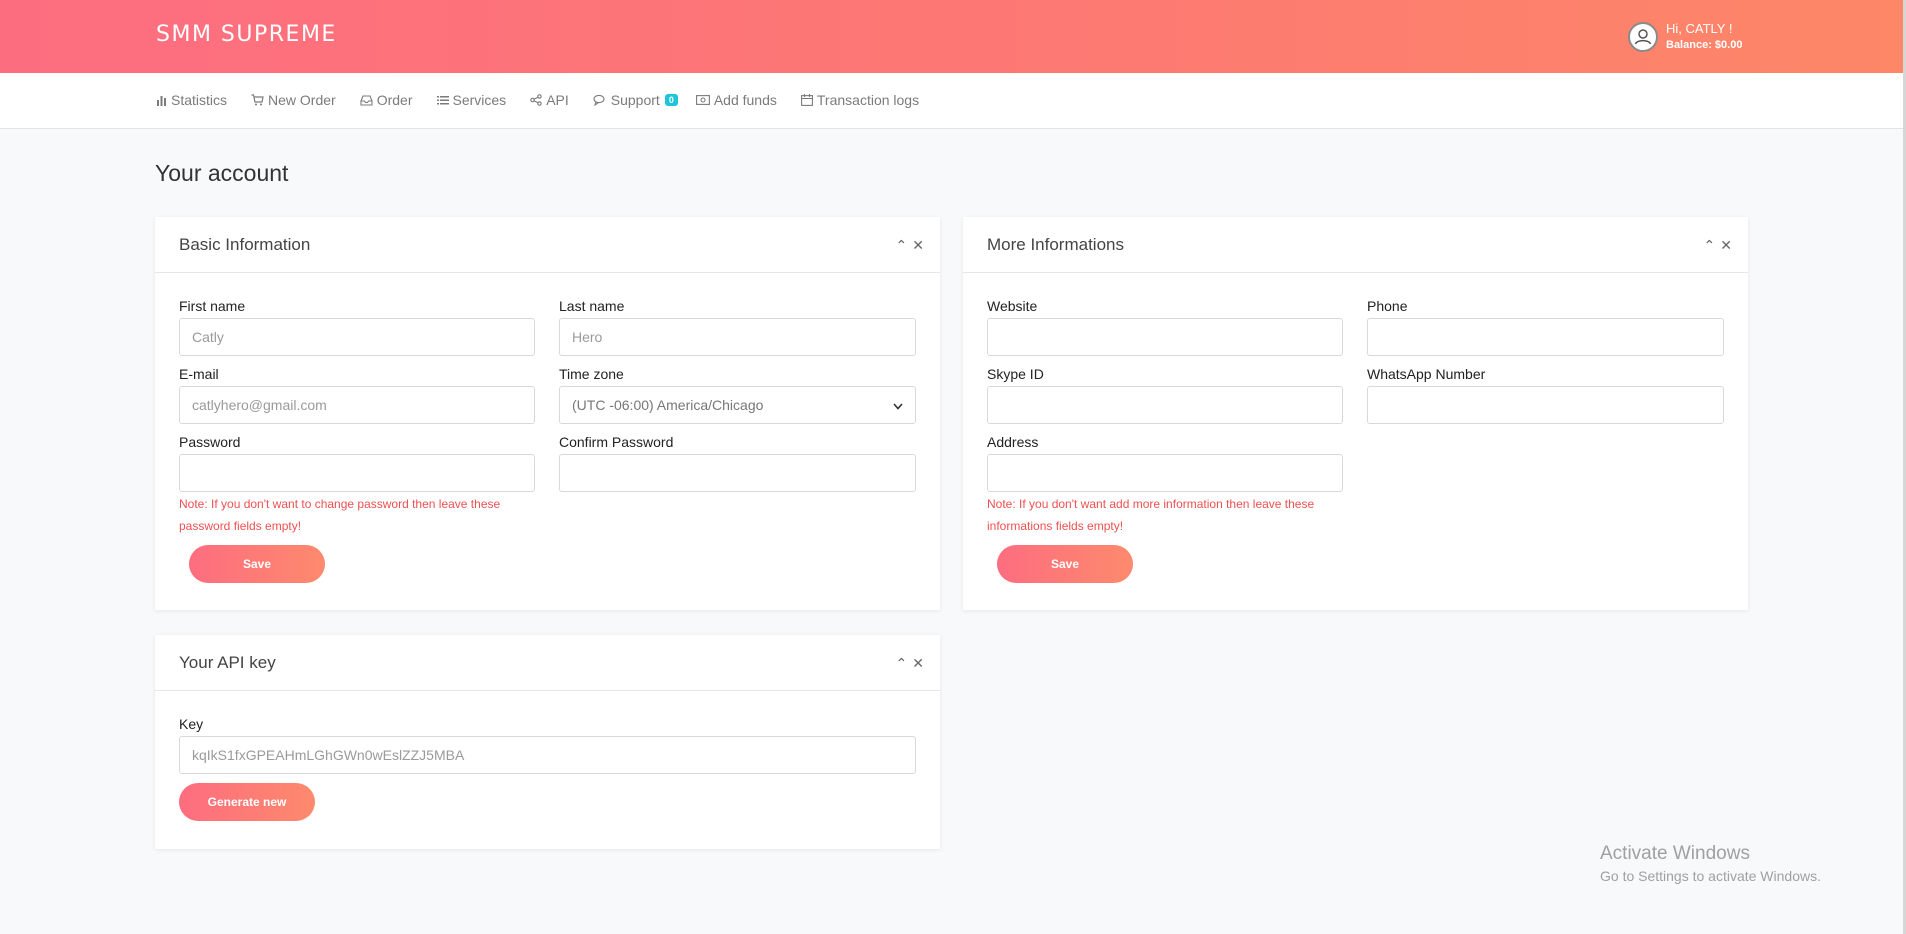 This screenshot has height=934, width=1906. I want to click on password-label: Password, so click(210, 442).